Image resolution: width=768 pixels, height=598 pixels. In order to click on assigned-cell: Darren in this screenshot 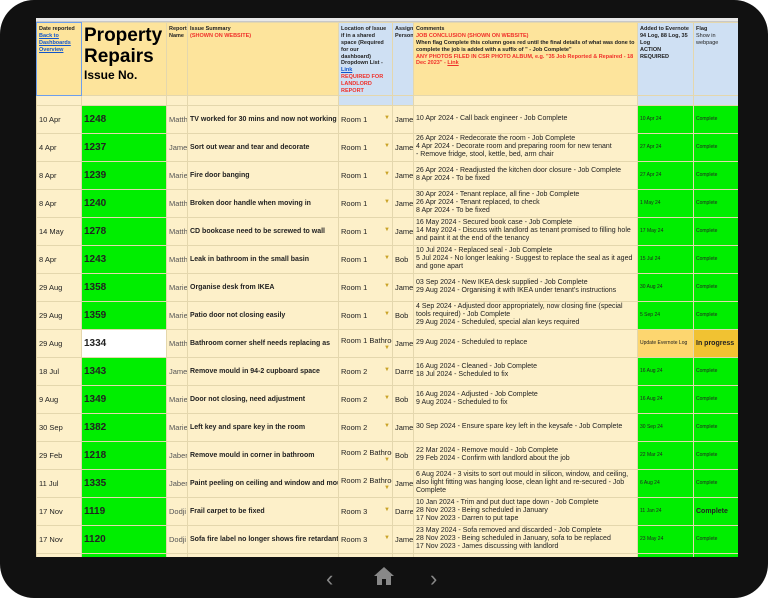, I will do `click(403, 371)`.